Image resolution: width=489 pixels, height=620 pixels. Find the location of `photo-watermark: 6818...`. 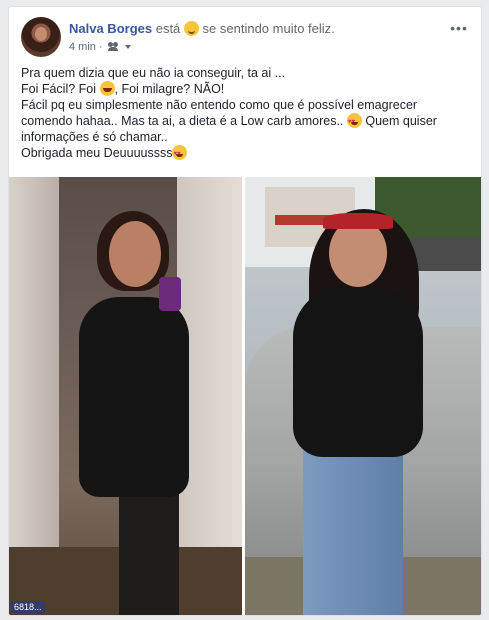

photo-watermark: 6818... is located at coordinates (28, 607).